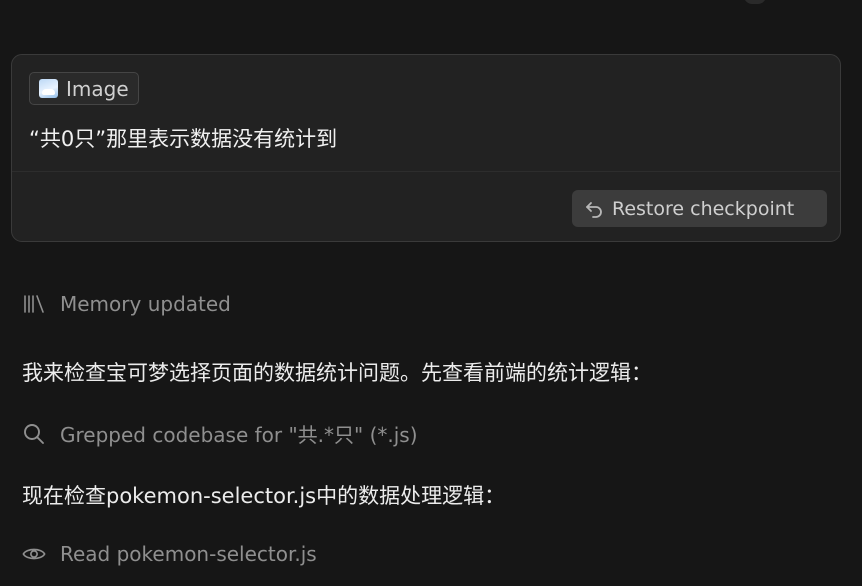  I want to click on assistant-next-text: 现在检查pokemon-selector.js中的数据处理逻辑：, so click(263, 495).